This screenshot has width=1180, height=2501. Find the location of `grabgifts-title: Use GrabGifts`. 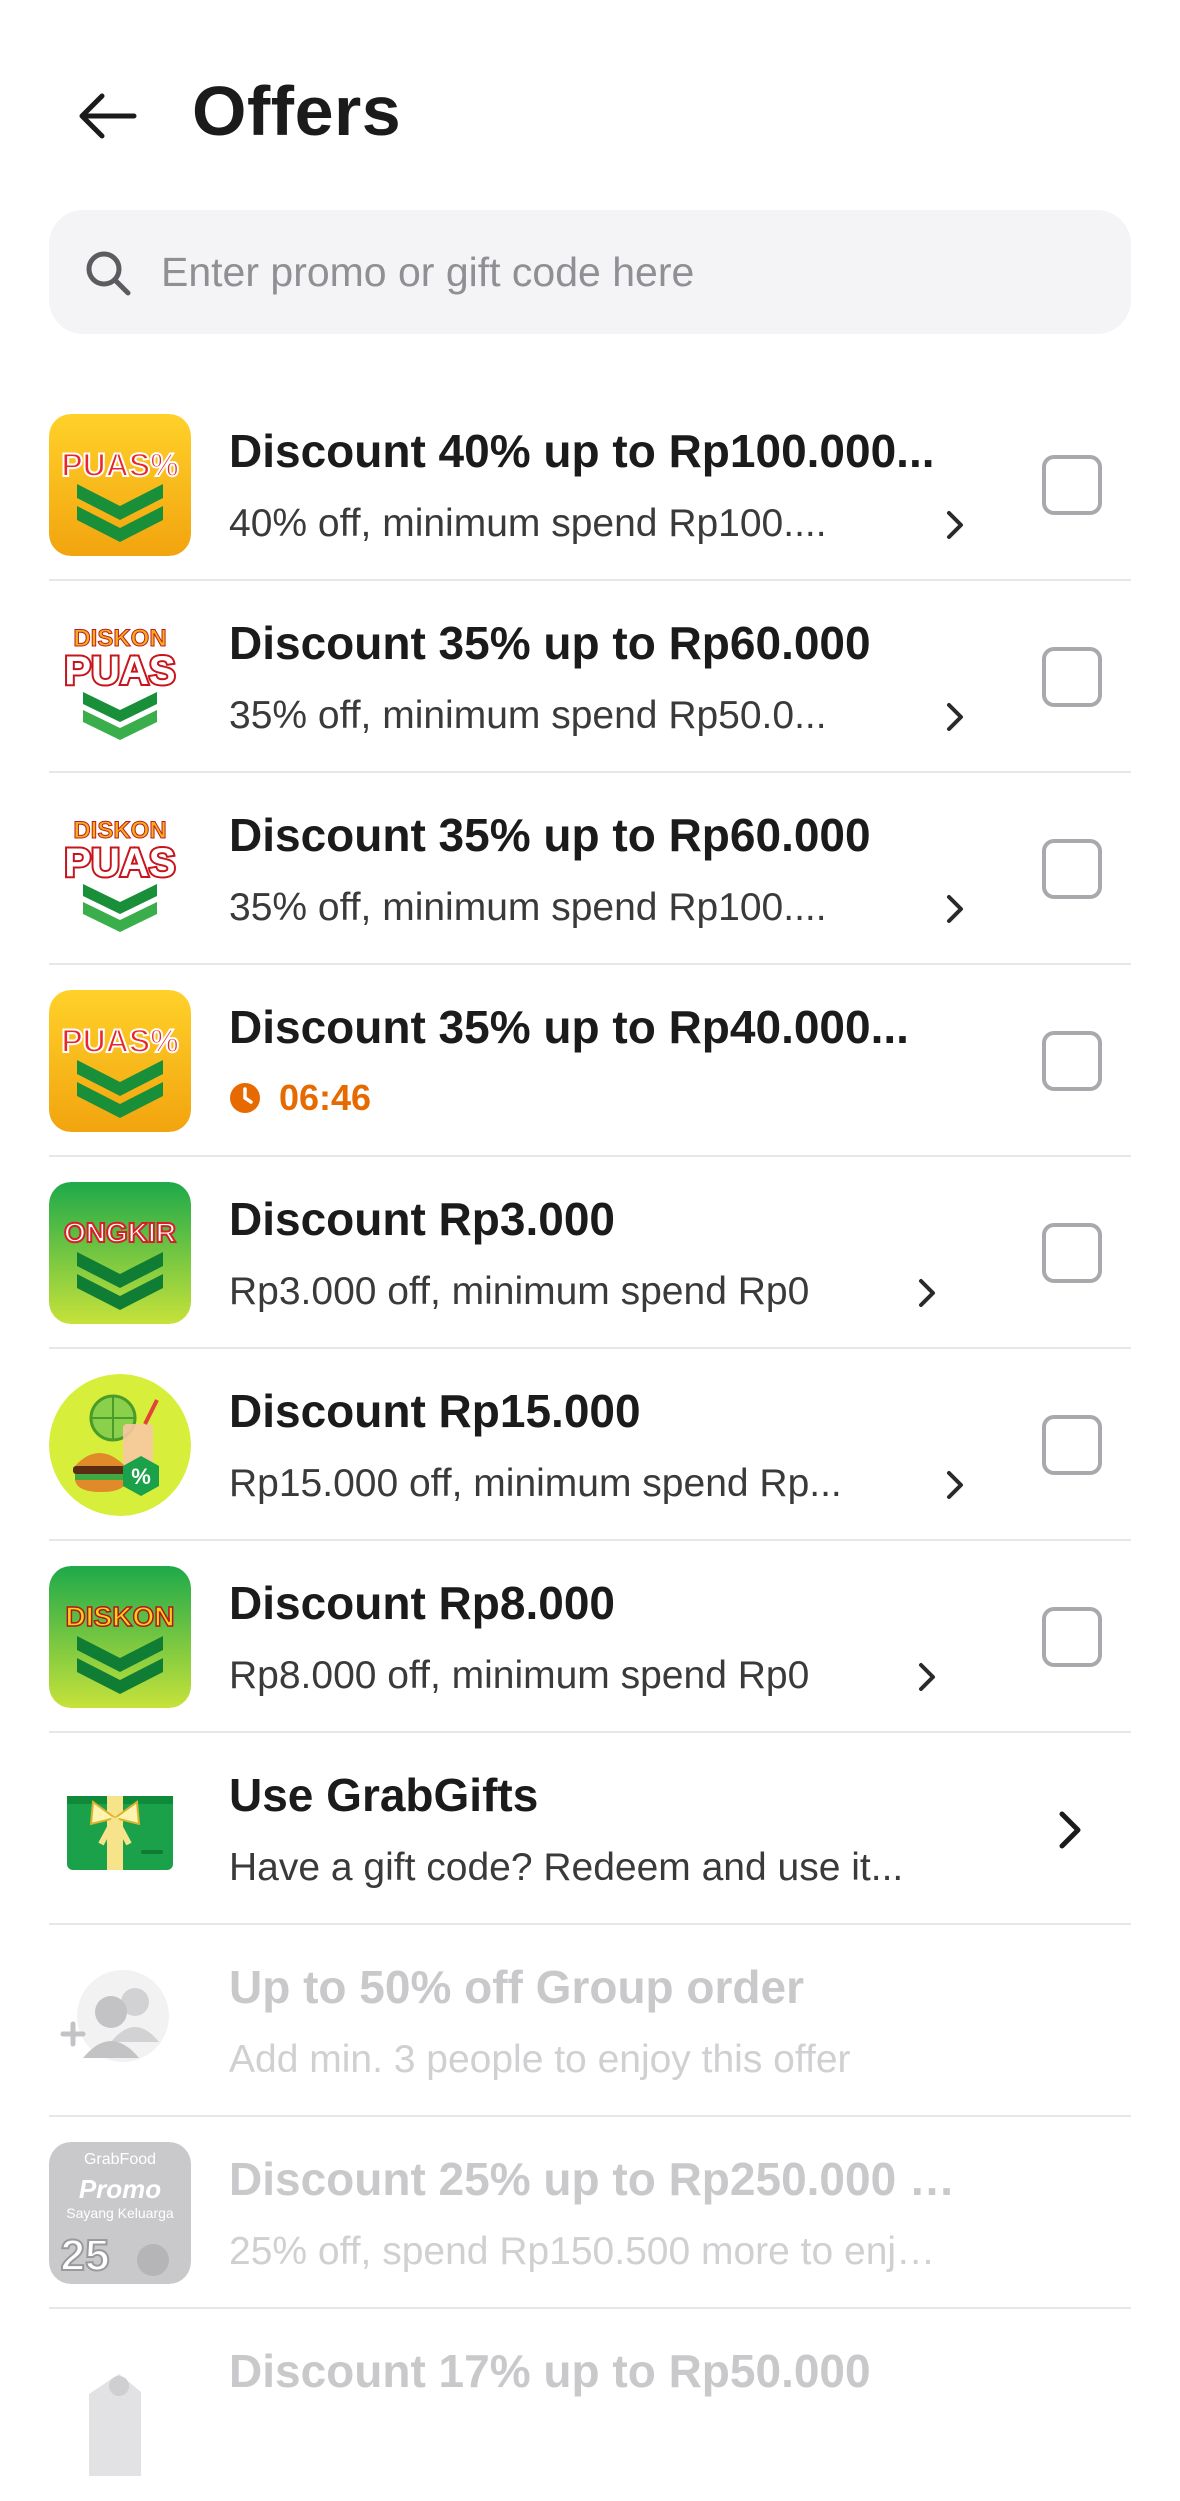

grabgifts-title: Use GrabGifts is located at coordinates (384, 1795).